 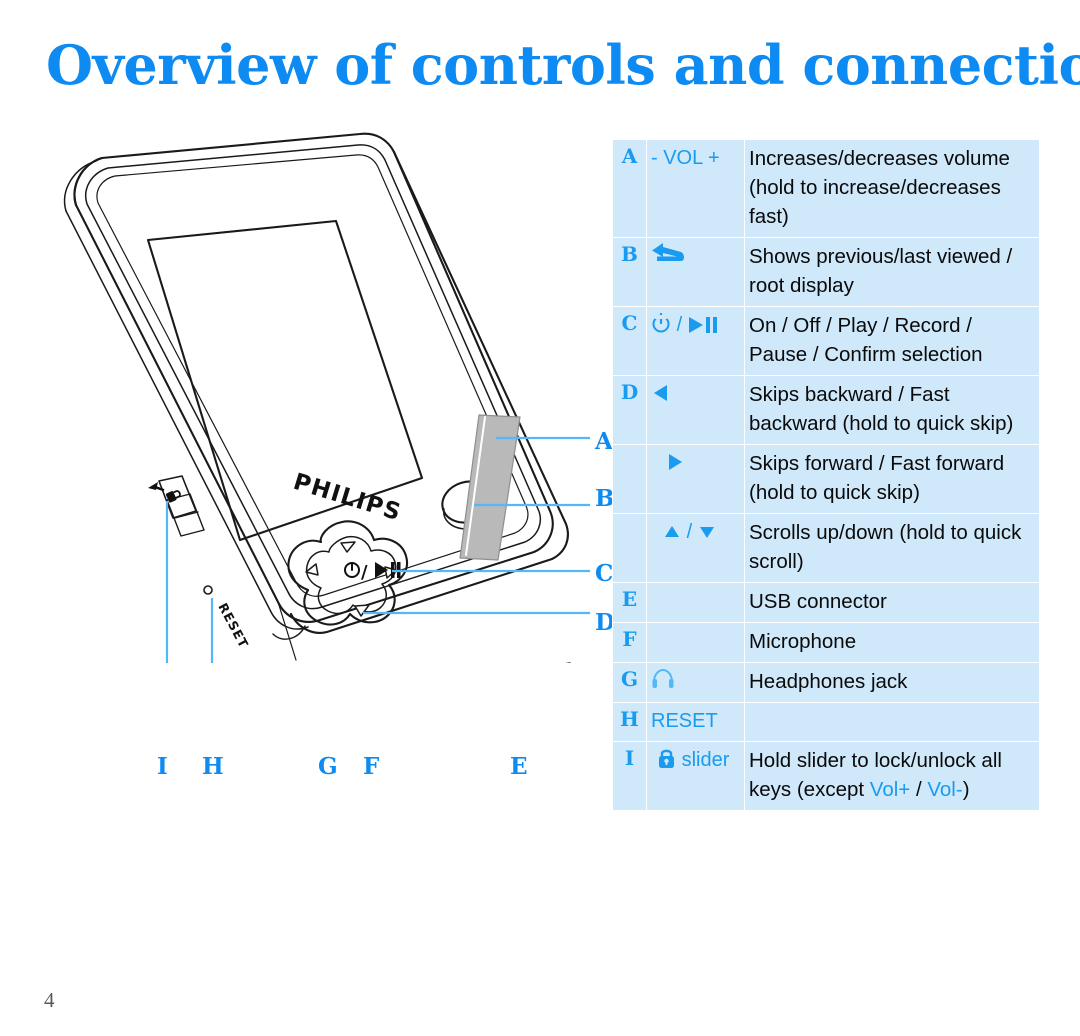 I want to click on power-icon, so click(x=661, y=323).